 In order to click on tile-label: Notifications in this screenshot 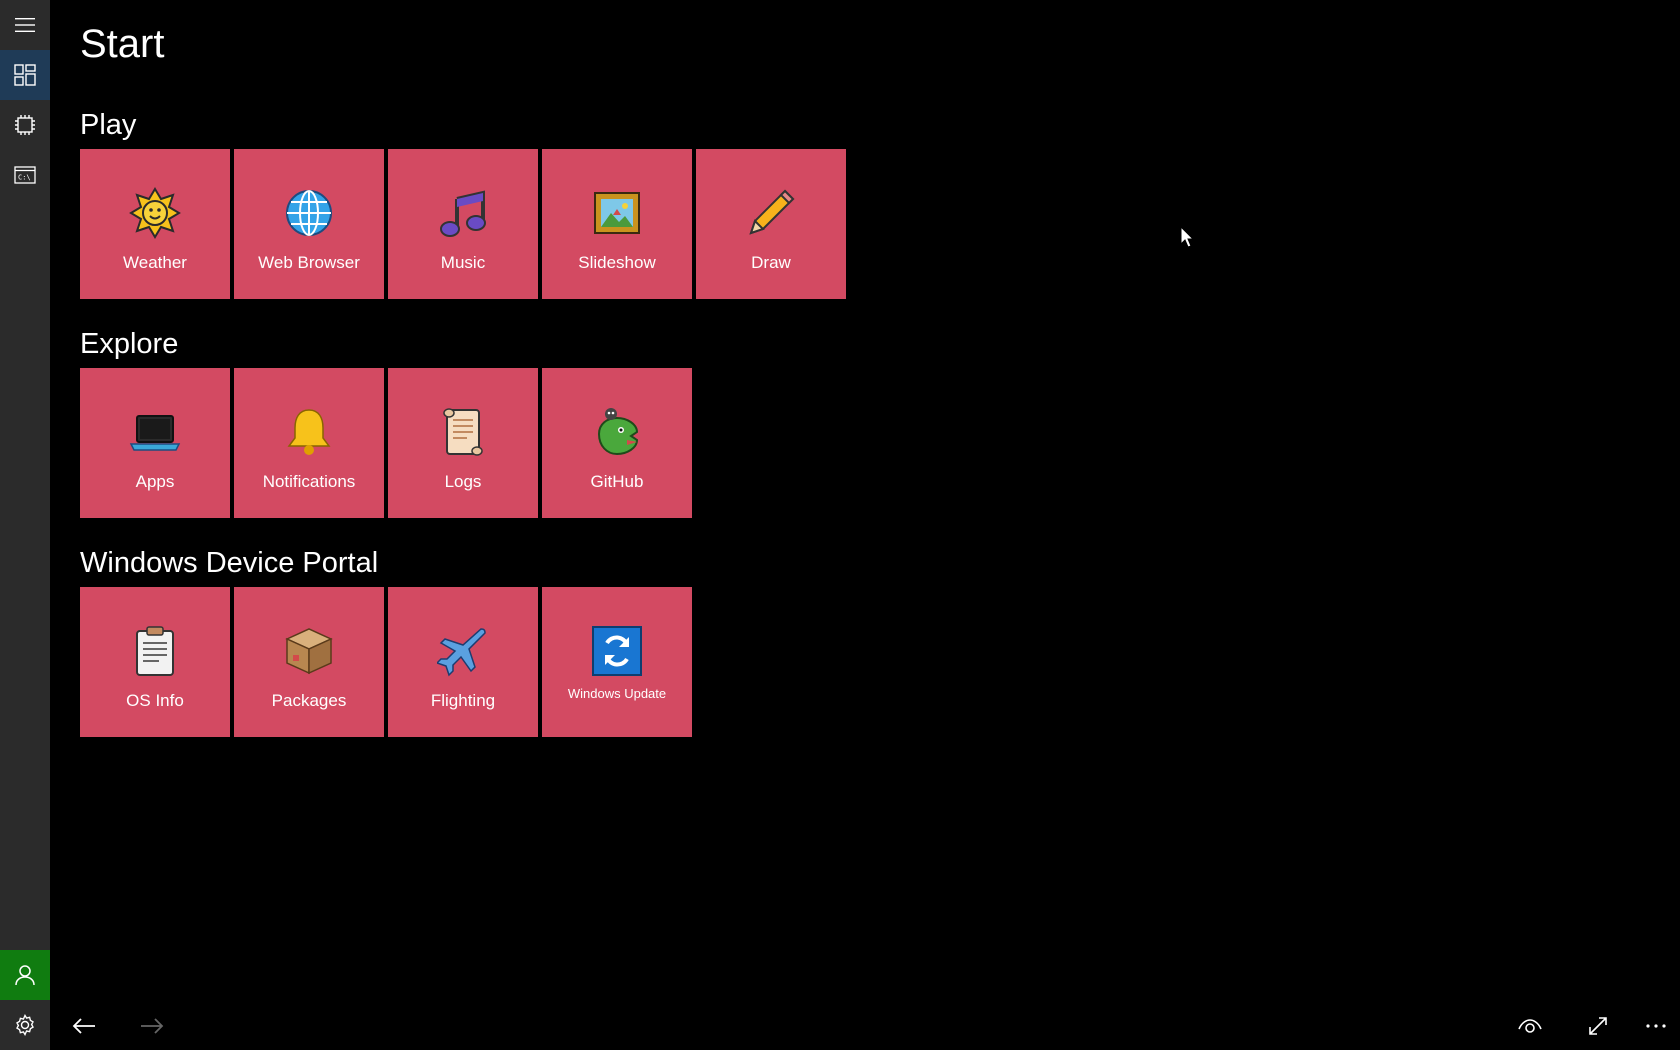, I will do `click(309, 481)`.